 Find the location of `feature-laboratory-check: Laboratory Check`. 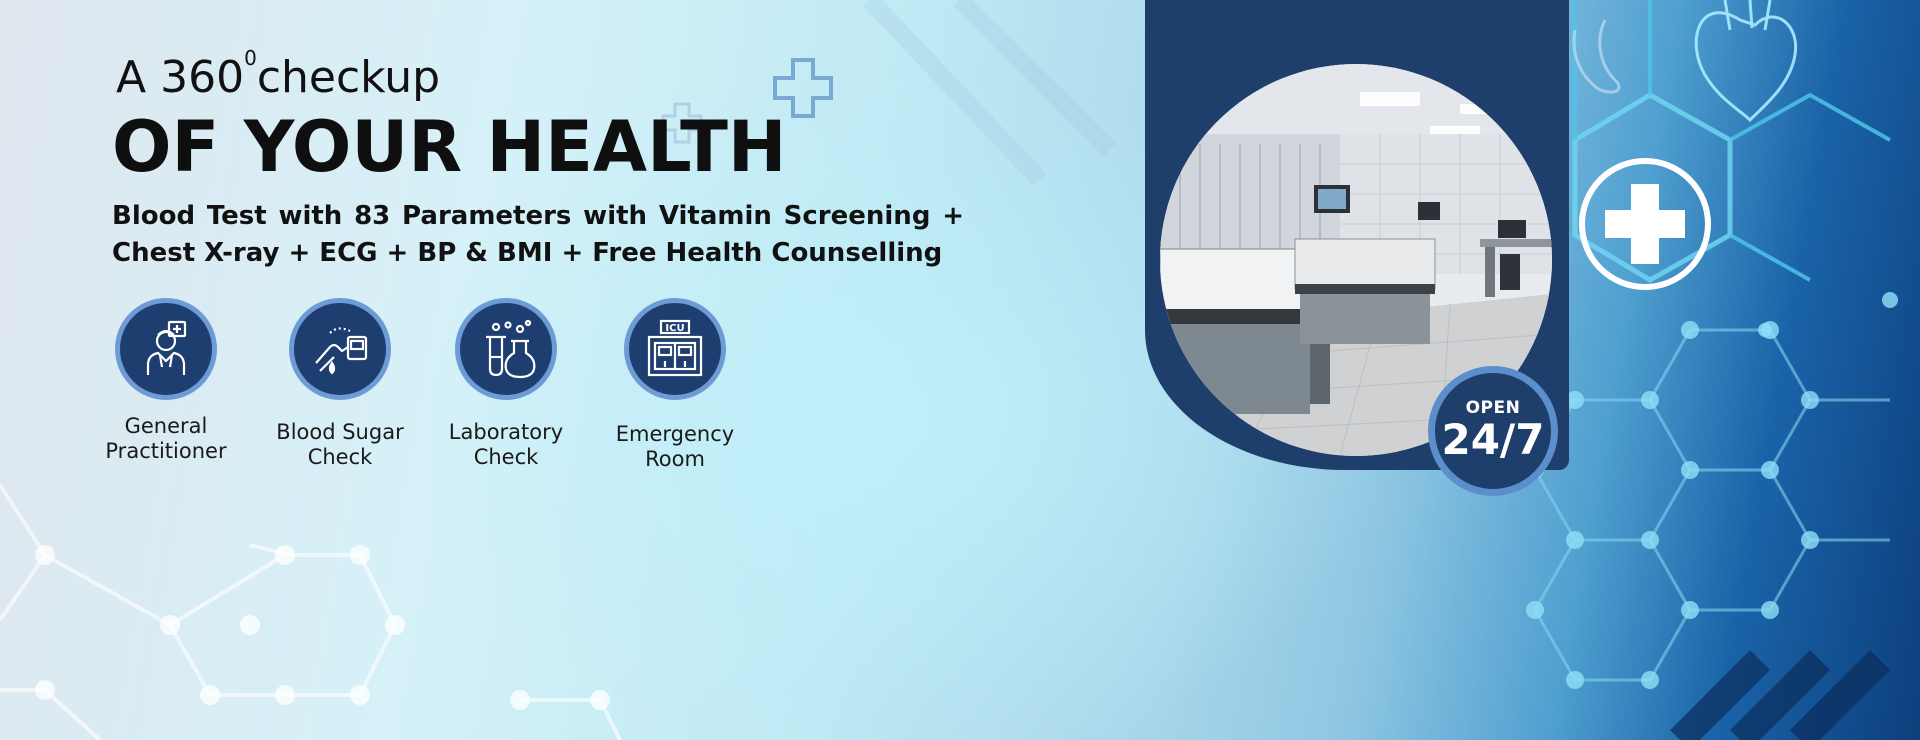

feature-laboratory-check: Laboratory Check is located at coordinates (506, 384).